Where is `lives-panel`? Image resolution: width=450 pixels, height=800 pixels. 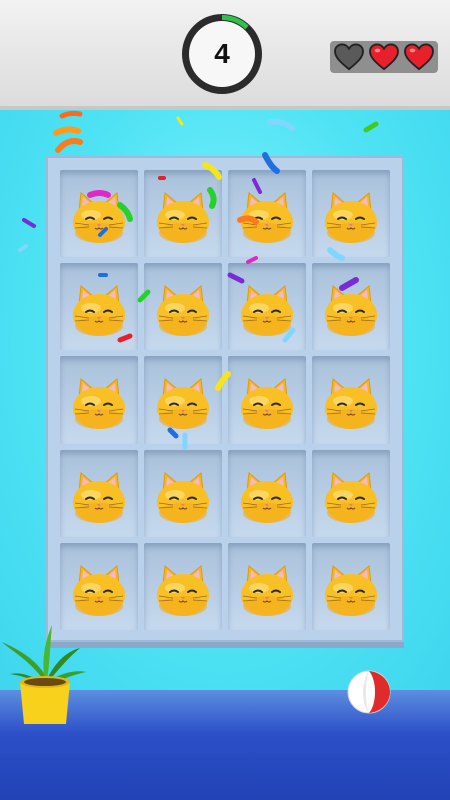
lives-panel is located at coordinates (384, 57).